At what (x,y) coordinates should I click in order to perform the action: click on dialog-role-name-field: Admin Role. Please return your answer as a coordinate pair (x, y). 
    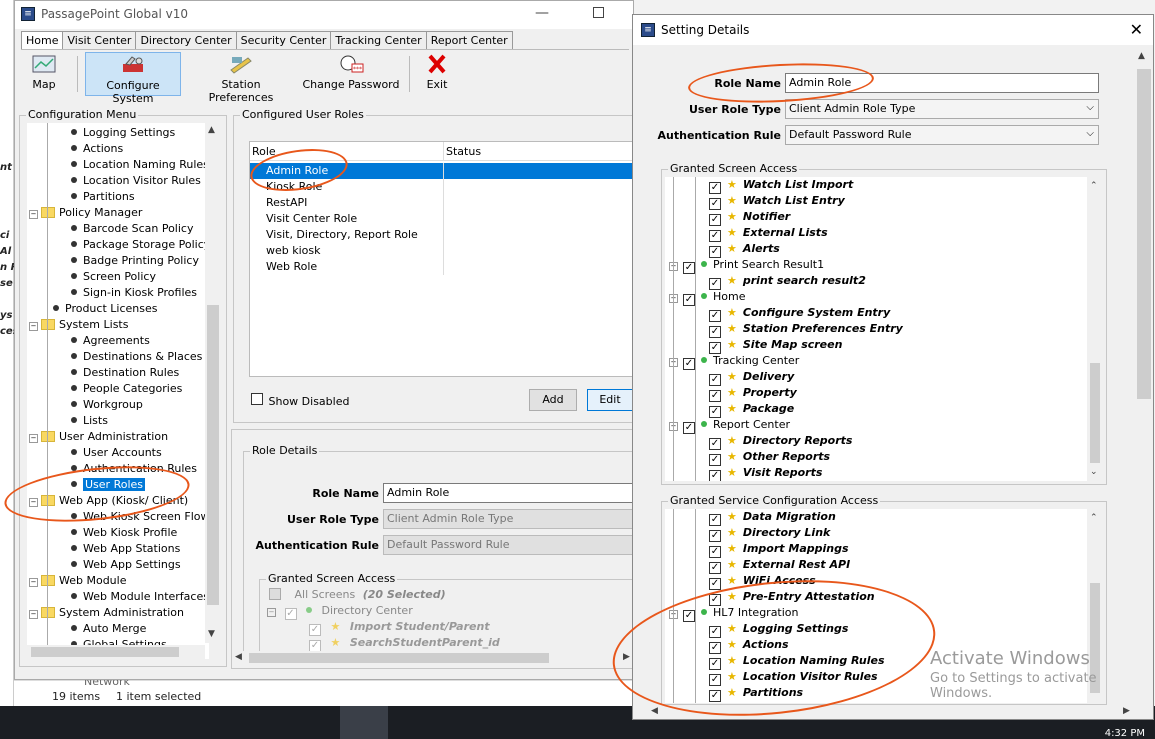
    Looking at the image, I should click on (942, 83).